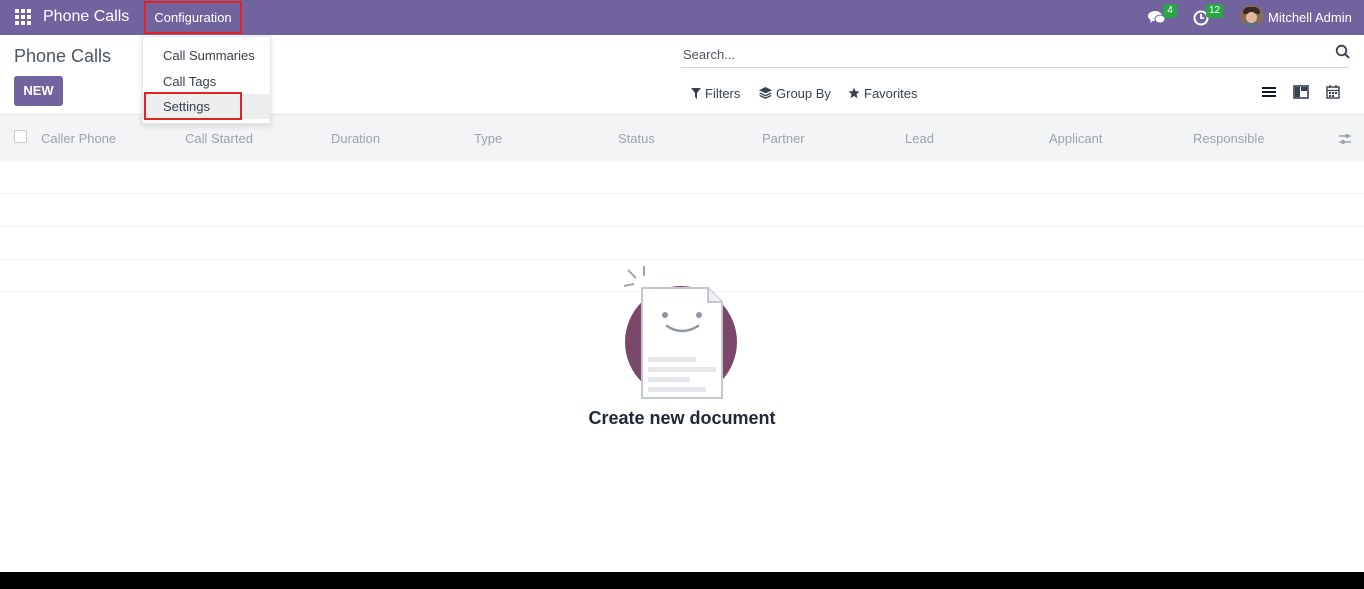  What do you see at coordinates (1251, 16) in the screenshot?
I see `user-avatar` at bounding box center [1251, 16].